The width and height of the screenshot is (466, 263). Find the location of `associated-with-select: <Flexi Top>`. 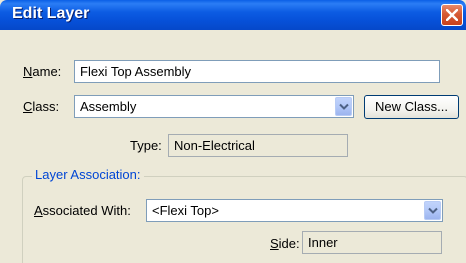

associated-with-select: <Flexi Top> is located at coordinates (294, 210).